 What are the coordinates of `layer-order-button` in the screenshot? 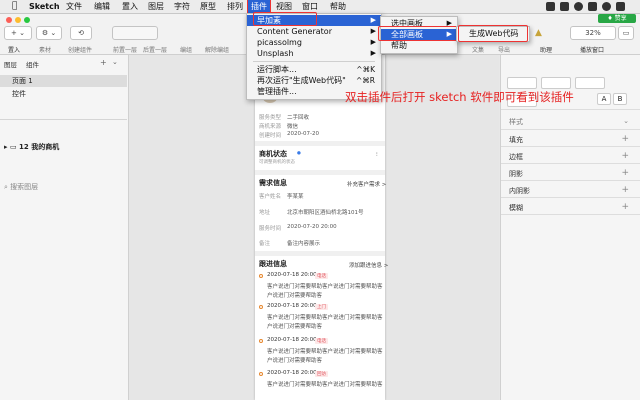 It's located at (135, 33).